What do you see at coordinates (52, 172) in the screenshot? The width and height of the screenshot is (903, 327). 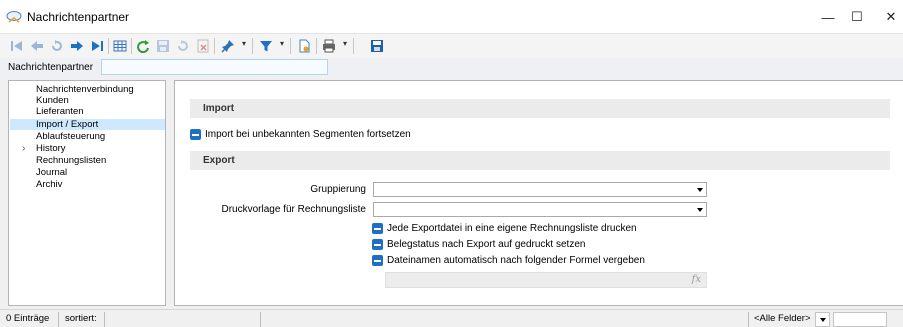 I see `nav-item-label: Journal` at bounding box center [52, 172].